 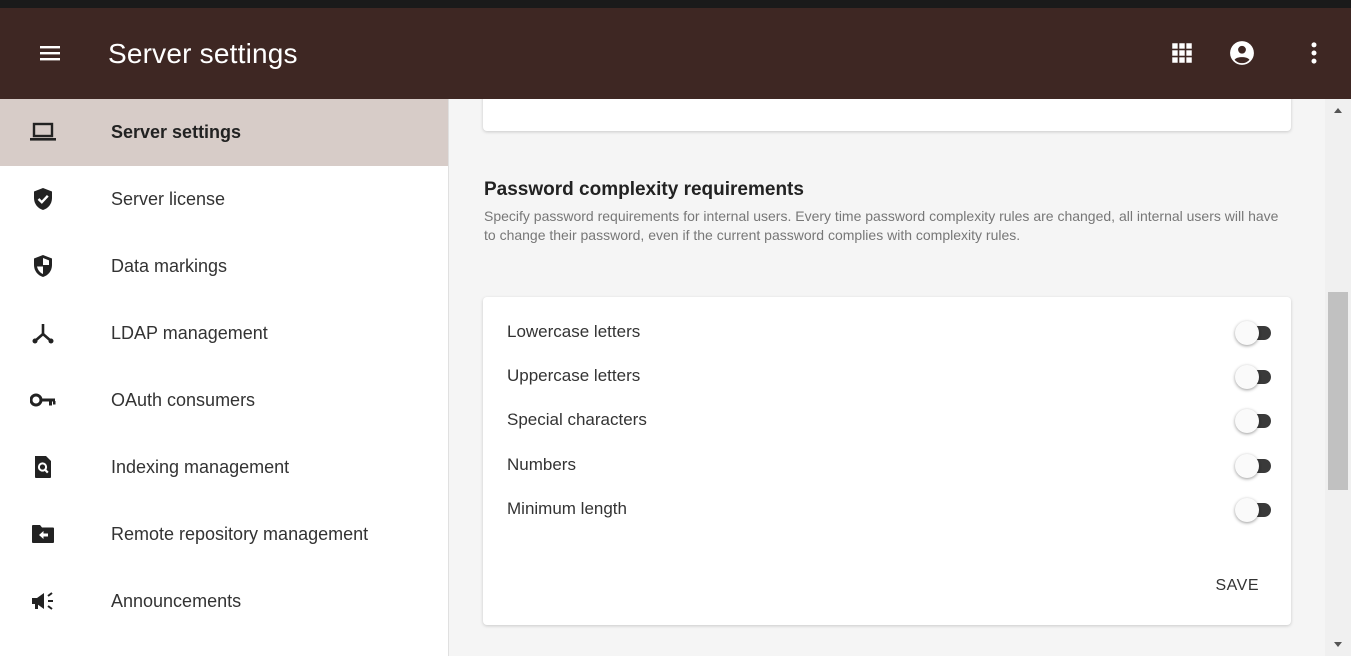 What do you see at coordinates (240, 534) in the screenshot?
I see `sidebar-item-label: Remote repository management` at bounding box center [240, 534].